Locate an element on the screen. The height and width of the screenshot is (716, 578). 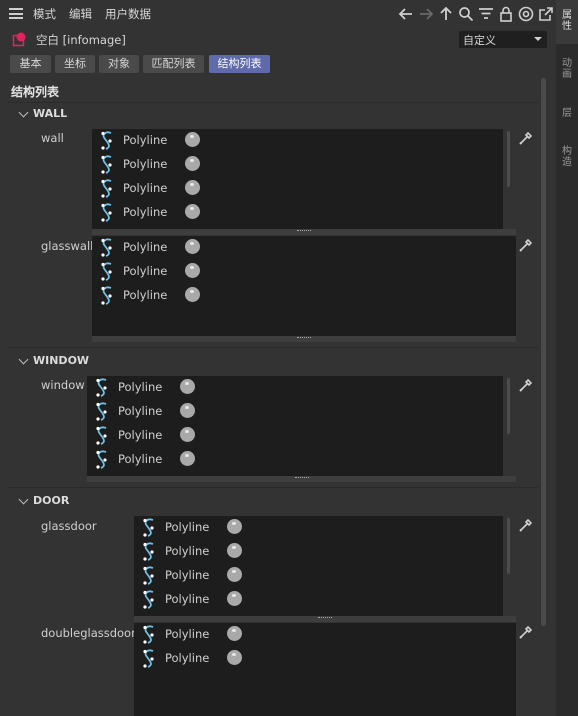
external-window-icon is located at coordinates (546, 14).